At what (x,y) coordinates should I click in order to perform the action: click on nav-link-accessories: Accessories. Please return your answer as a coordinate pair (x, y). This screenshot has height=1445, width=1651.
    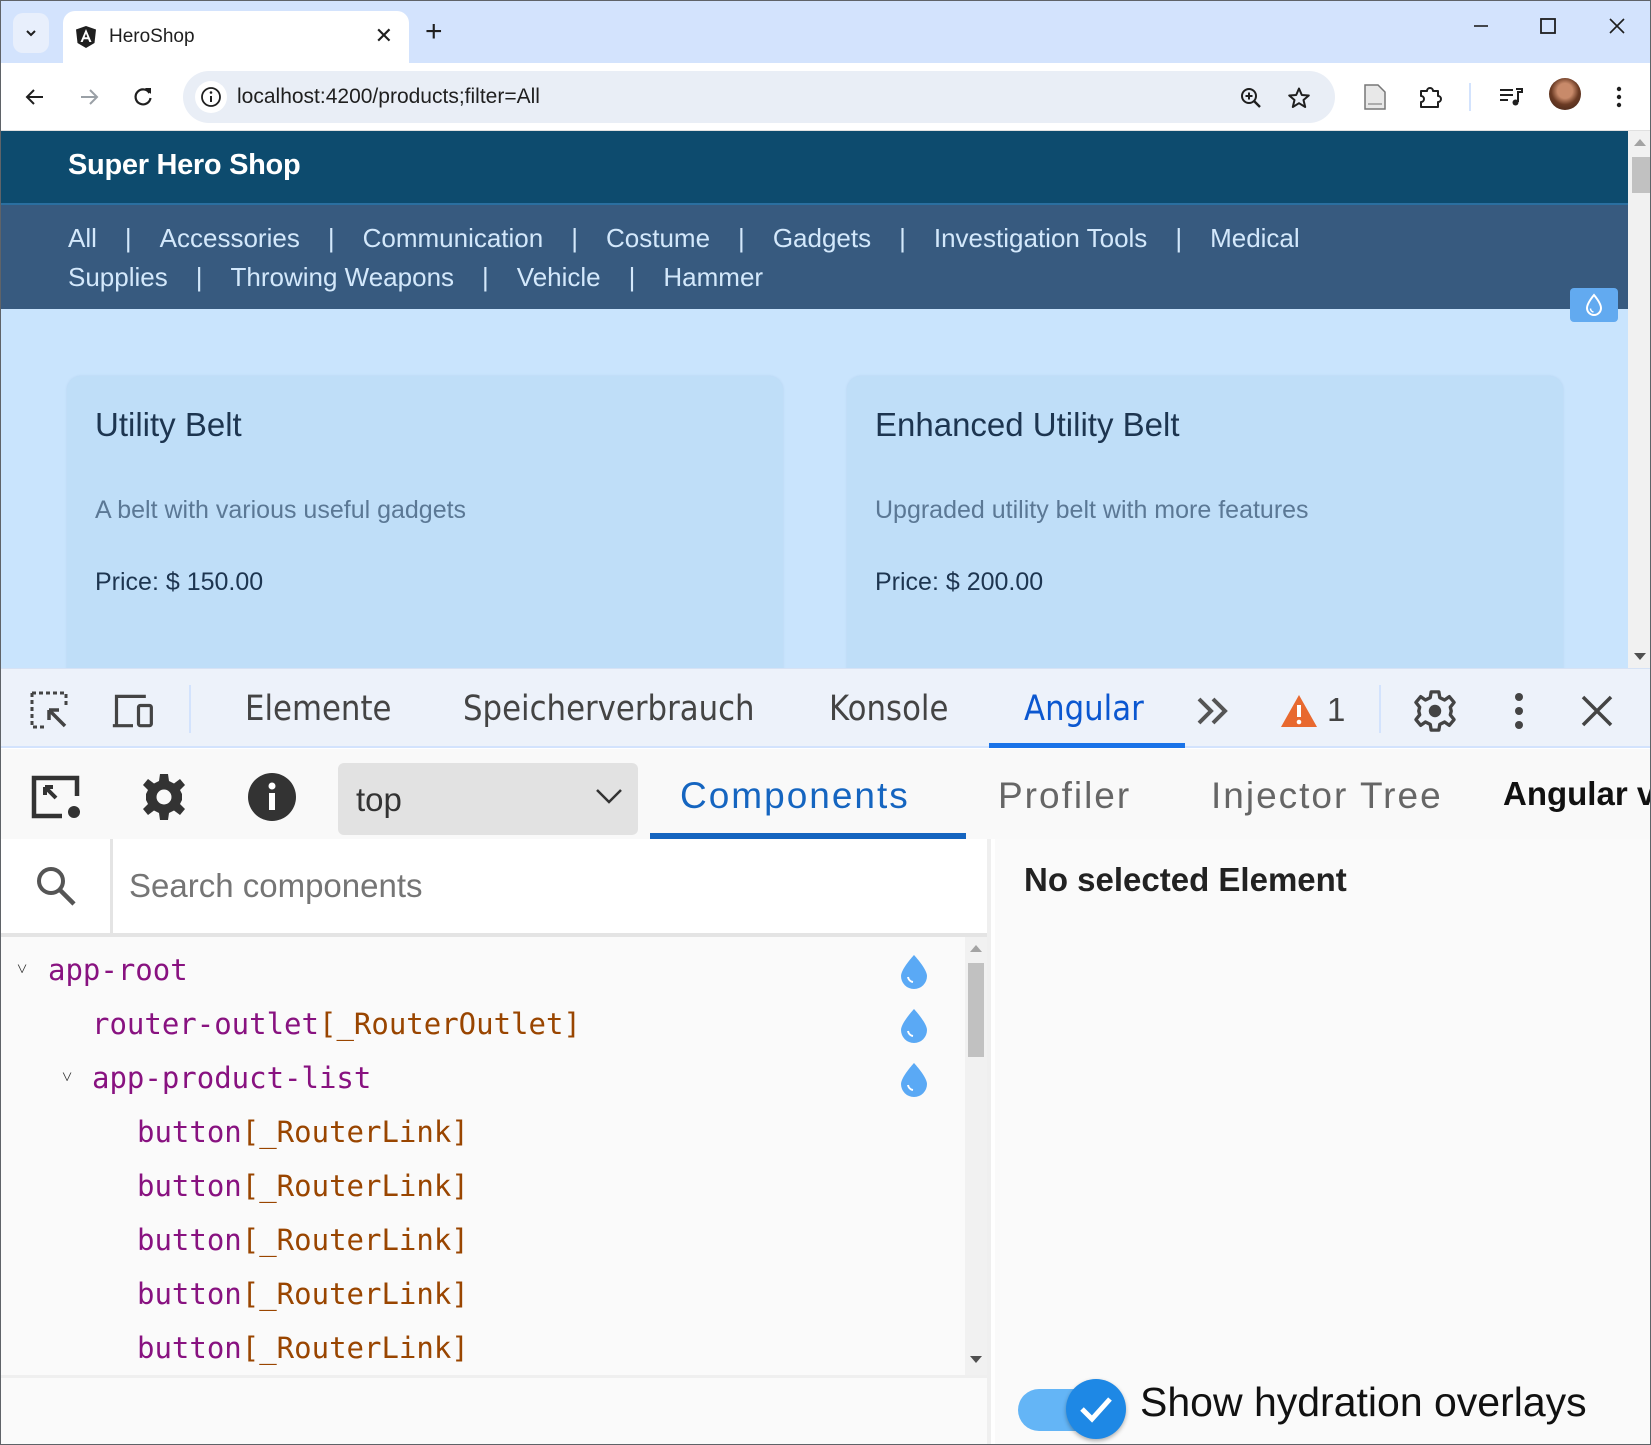
    Looking at the image, I should click on (230, 238).